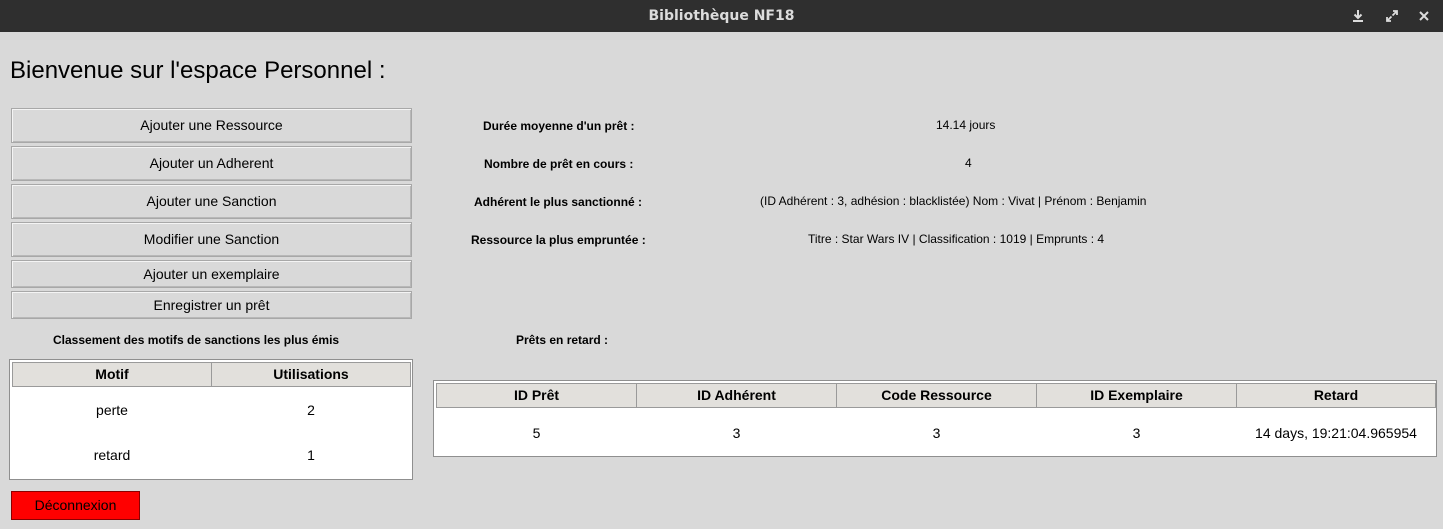 This screenshot has height=529, width=1443. Describe the element at coordinates (211, 125) in the screenshot. I see `add-resource-button: Ajouter une Ressource` at that location.